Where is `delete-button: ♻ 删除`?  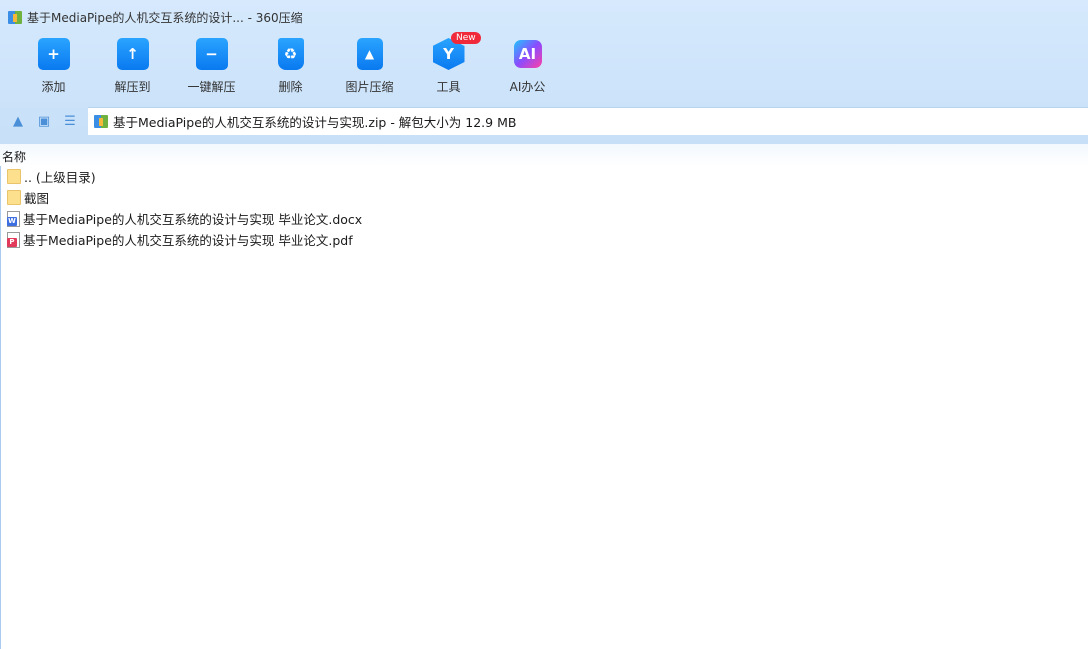
delete-button: ♻ 删除 is located at coordinates (290, 66).